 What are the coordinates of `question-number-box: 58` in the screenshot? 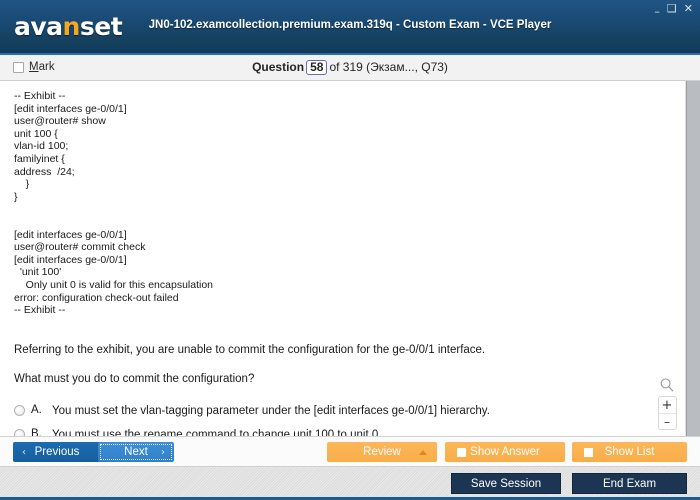 It's located at (317, 67).